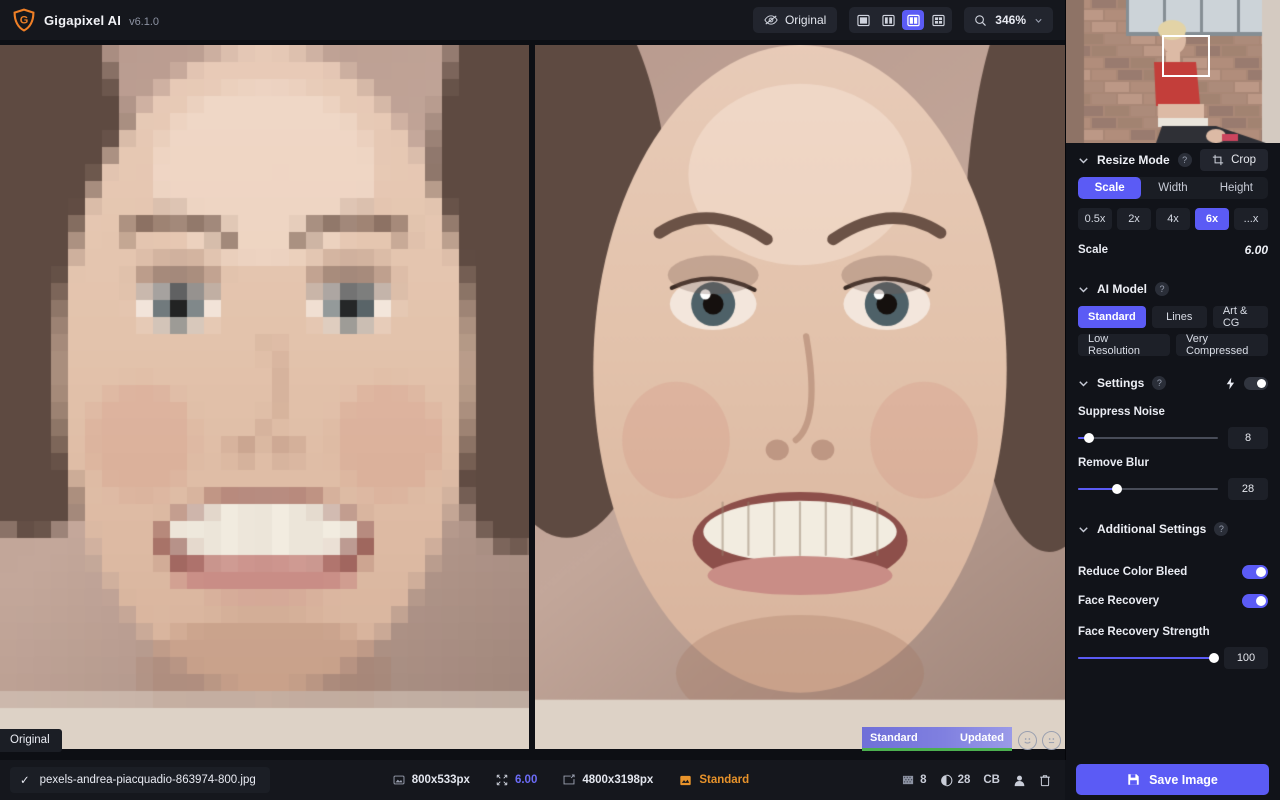 The image size is (1280, 800). What do you see at coordinates (1152, 529) in the screenshot?
I see `additional-settings-title: Additional Settings` at bounding box center [1152, 529].